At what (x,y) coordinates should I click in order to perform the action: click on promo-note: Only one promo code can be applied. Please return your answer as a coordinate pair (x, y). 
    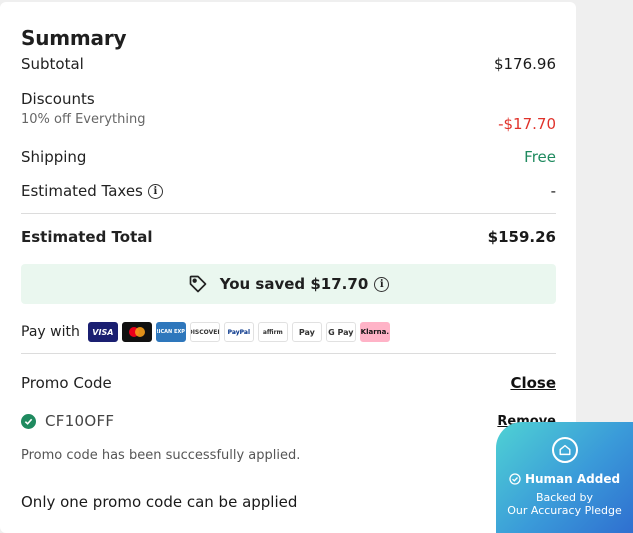
    Looking at the image, I should click on (159, 502).